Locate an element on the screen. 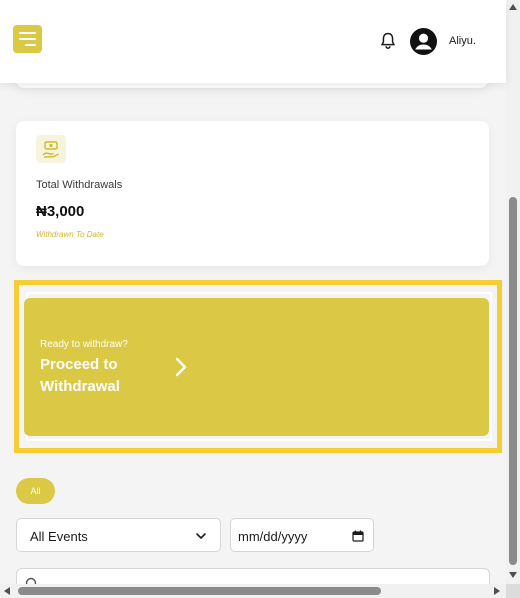 This screenshot has height=598, width=520. scrollbar-corner is located at coordinates (513, 591).